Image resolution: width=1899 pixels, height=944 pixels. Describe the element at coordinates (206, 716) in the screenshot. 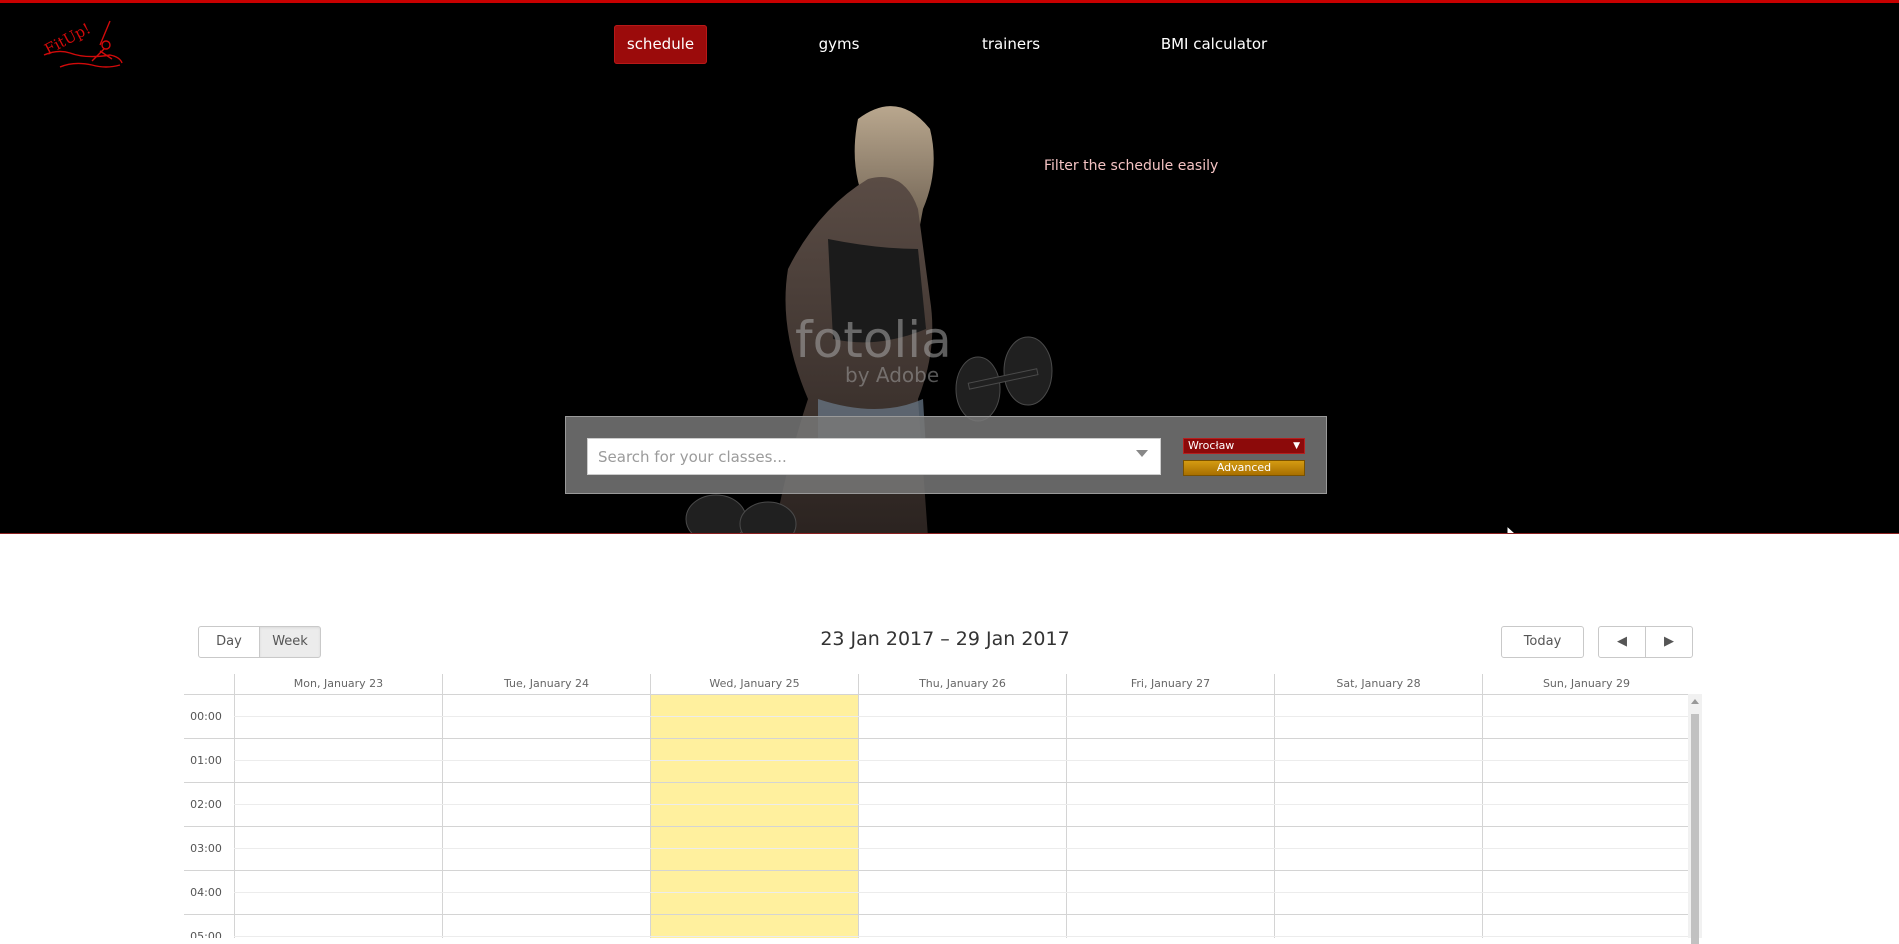

I see `time-label: 00:00` at that location.